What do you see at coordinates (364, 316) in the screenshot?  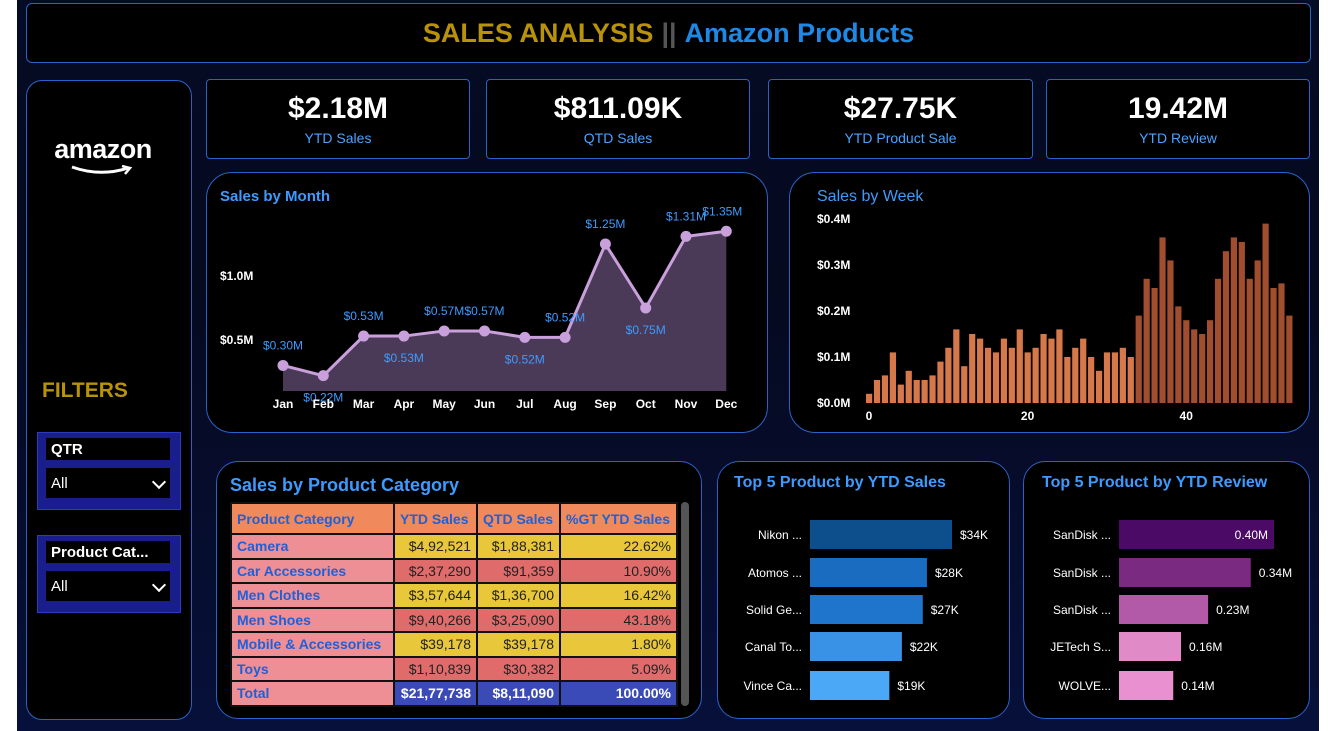 I see `data-label: $0.53M` at bounding box center [364, 316].